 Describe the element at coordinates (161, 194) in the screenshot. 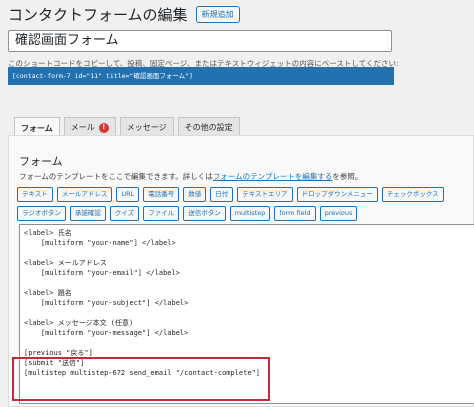

I see `tag-button: 電話番号` at that location.